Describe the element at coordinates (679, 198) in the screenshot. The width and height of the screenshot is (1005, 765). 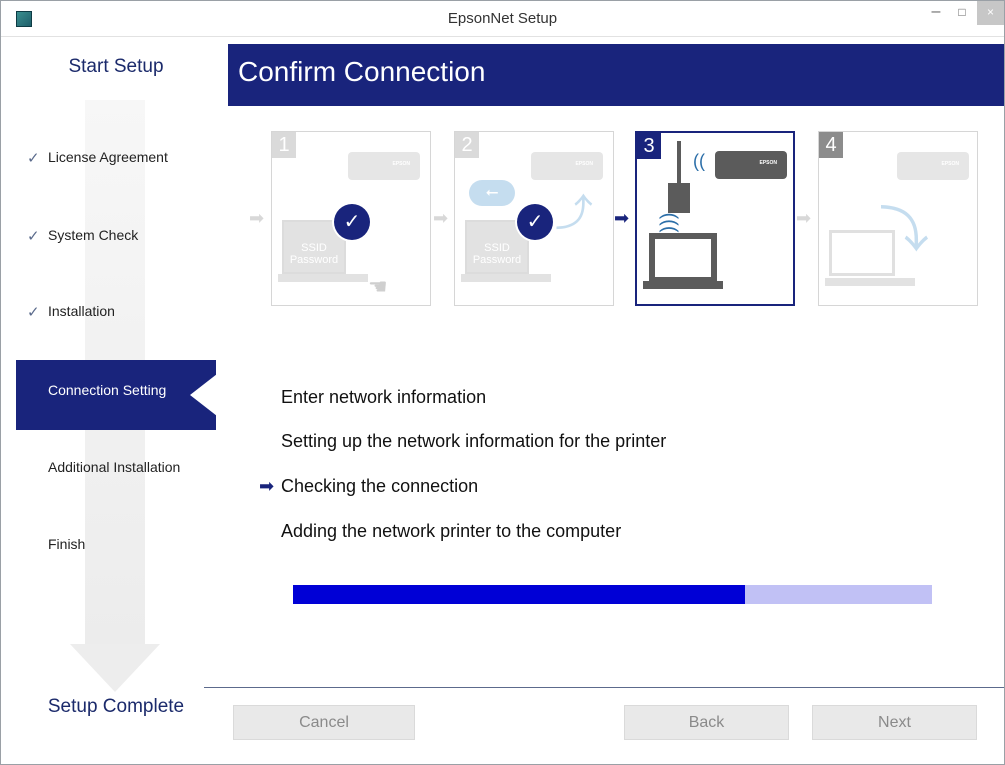
I see `router-icon` at that location.